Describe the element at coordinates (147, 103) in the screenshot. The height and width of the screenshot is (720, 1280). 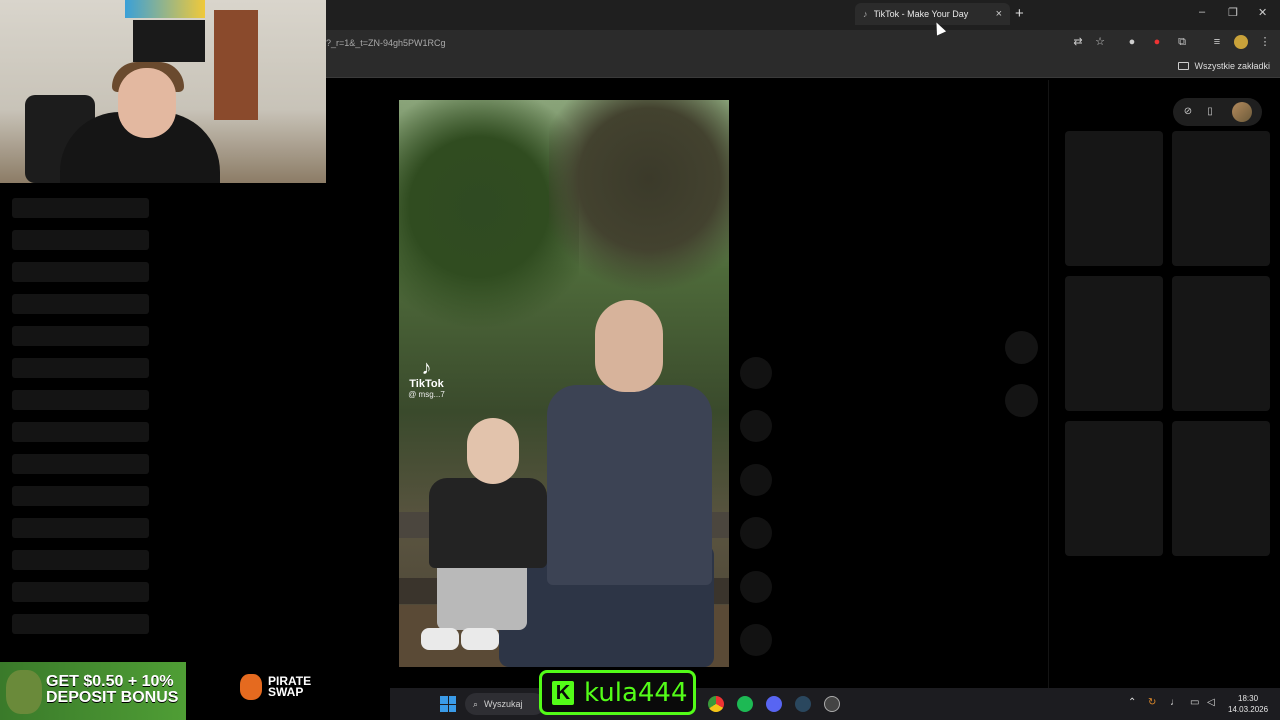
I see `webcam-streamer` at that location.